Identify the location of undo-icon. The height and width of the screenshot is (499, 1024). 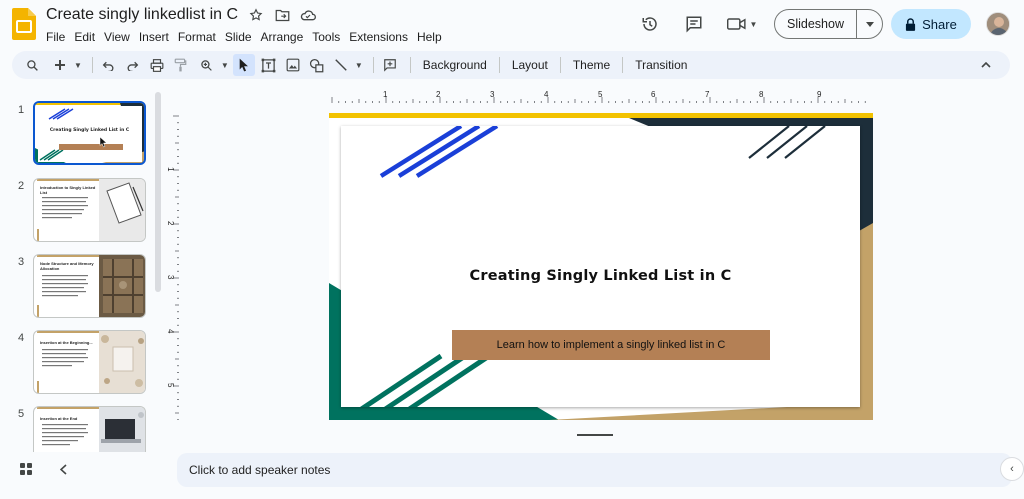
(109, 65).